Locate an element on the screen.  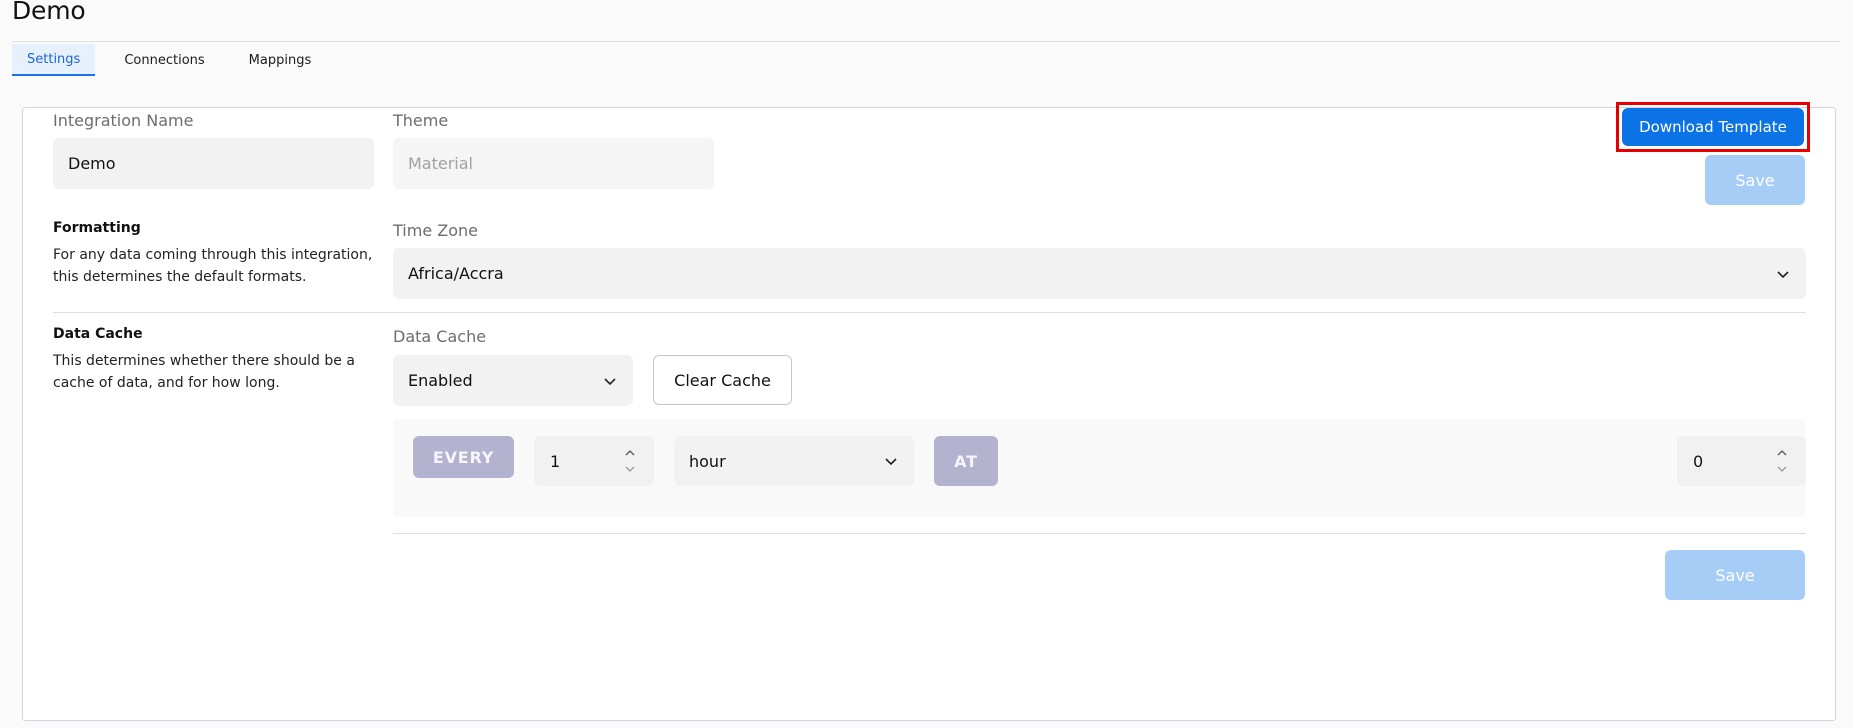
interval-value: 1 is located at coordinates (555, 461).